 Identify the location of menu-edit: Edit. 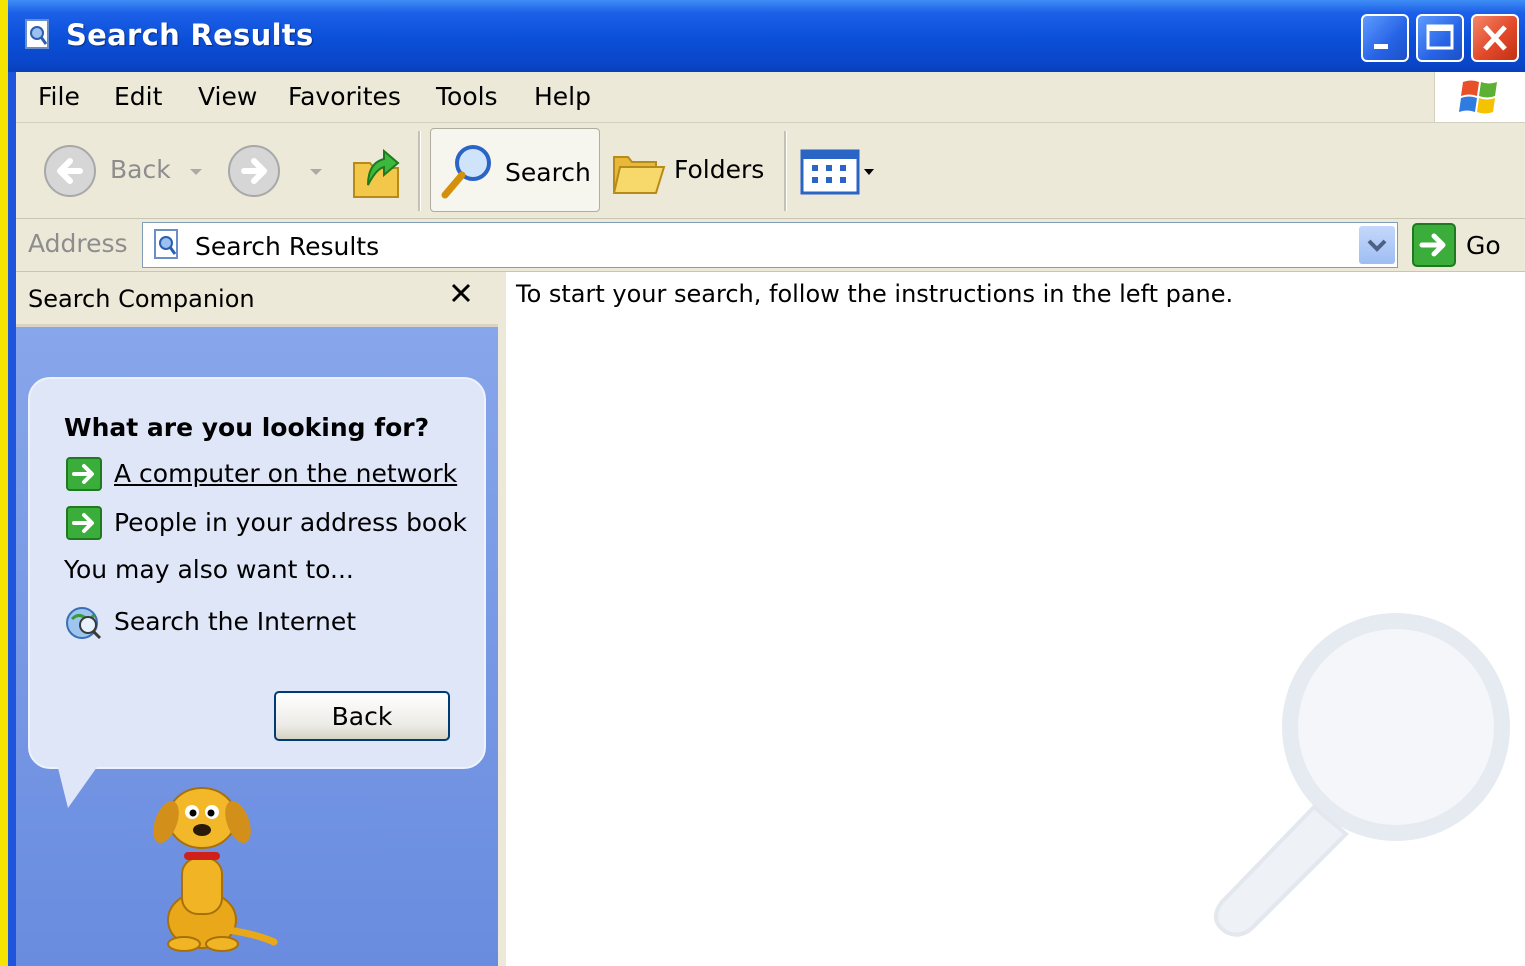
(138, 96).